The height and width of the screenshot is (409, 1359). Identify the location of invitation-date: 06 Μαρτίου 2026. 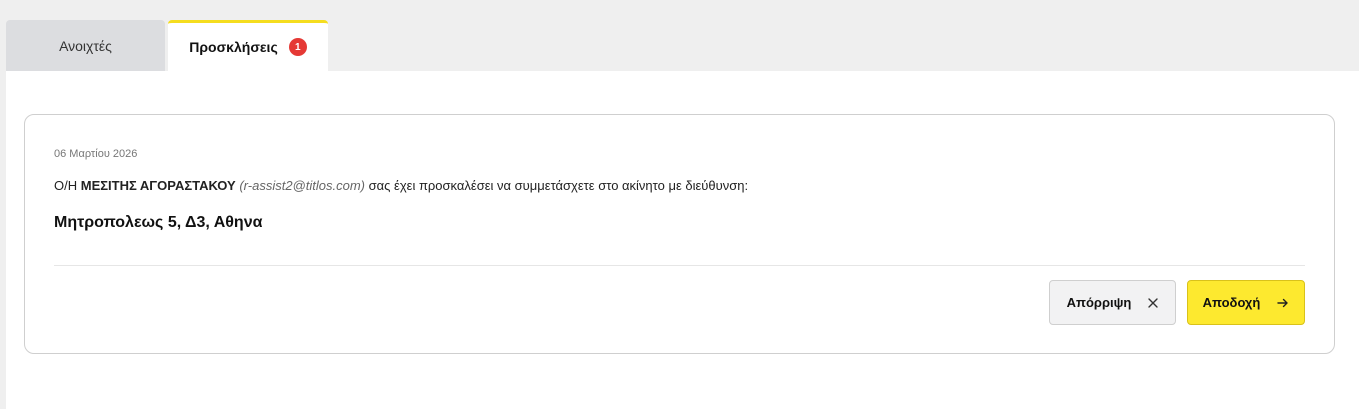
(96, 154).